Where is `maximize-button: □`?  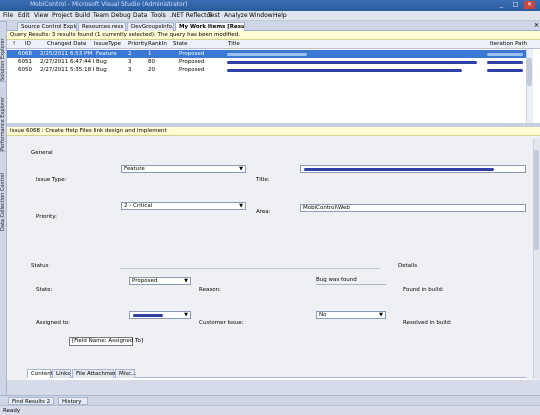 maximize-button: □ is located at coordinates (515, 5).